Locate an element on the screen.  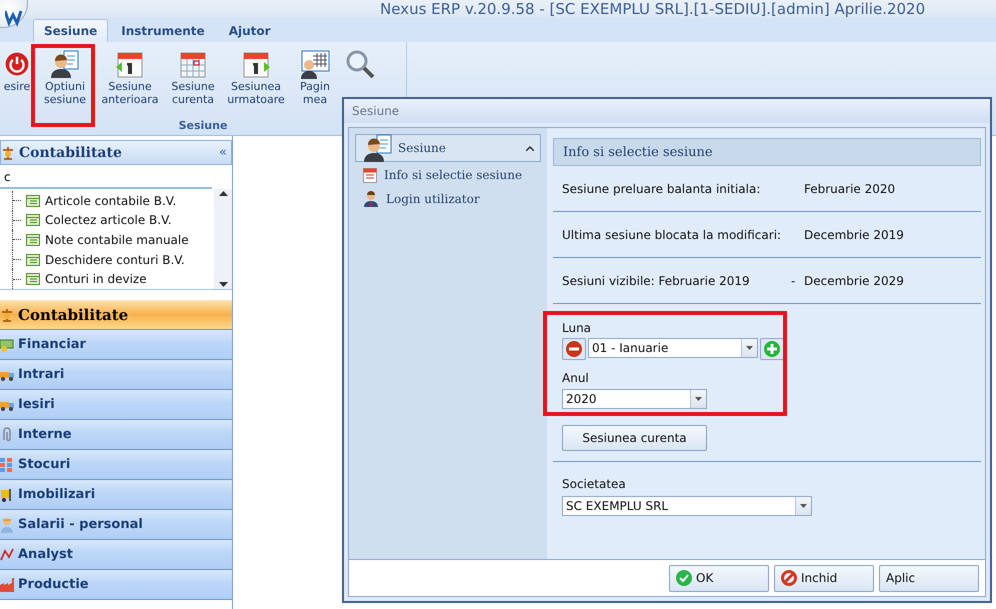
ribbon-button: Sesiune anterioara is located at coordinates (130, 77).